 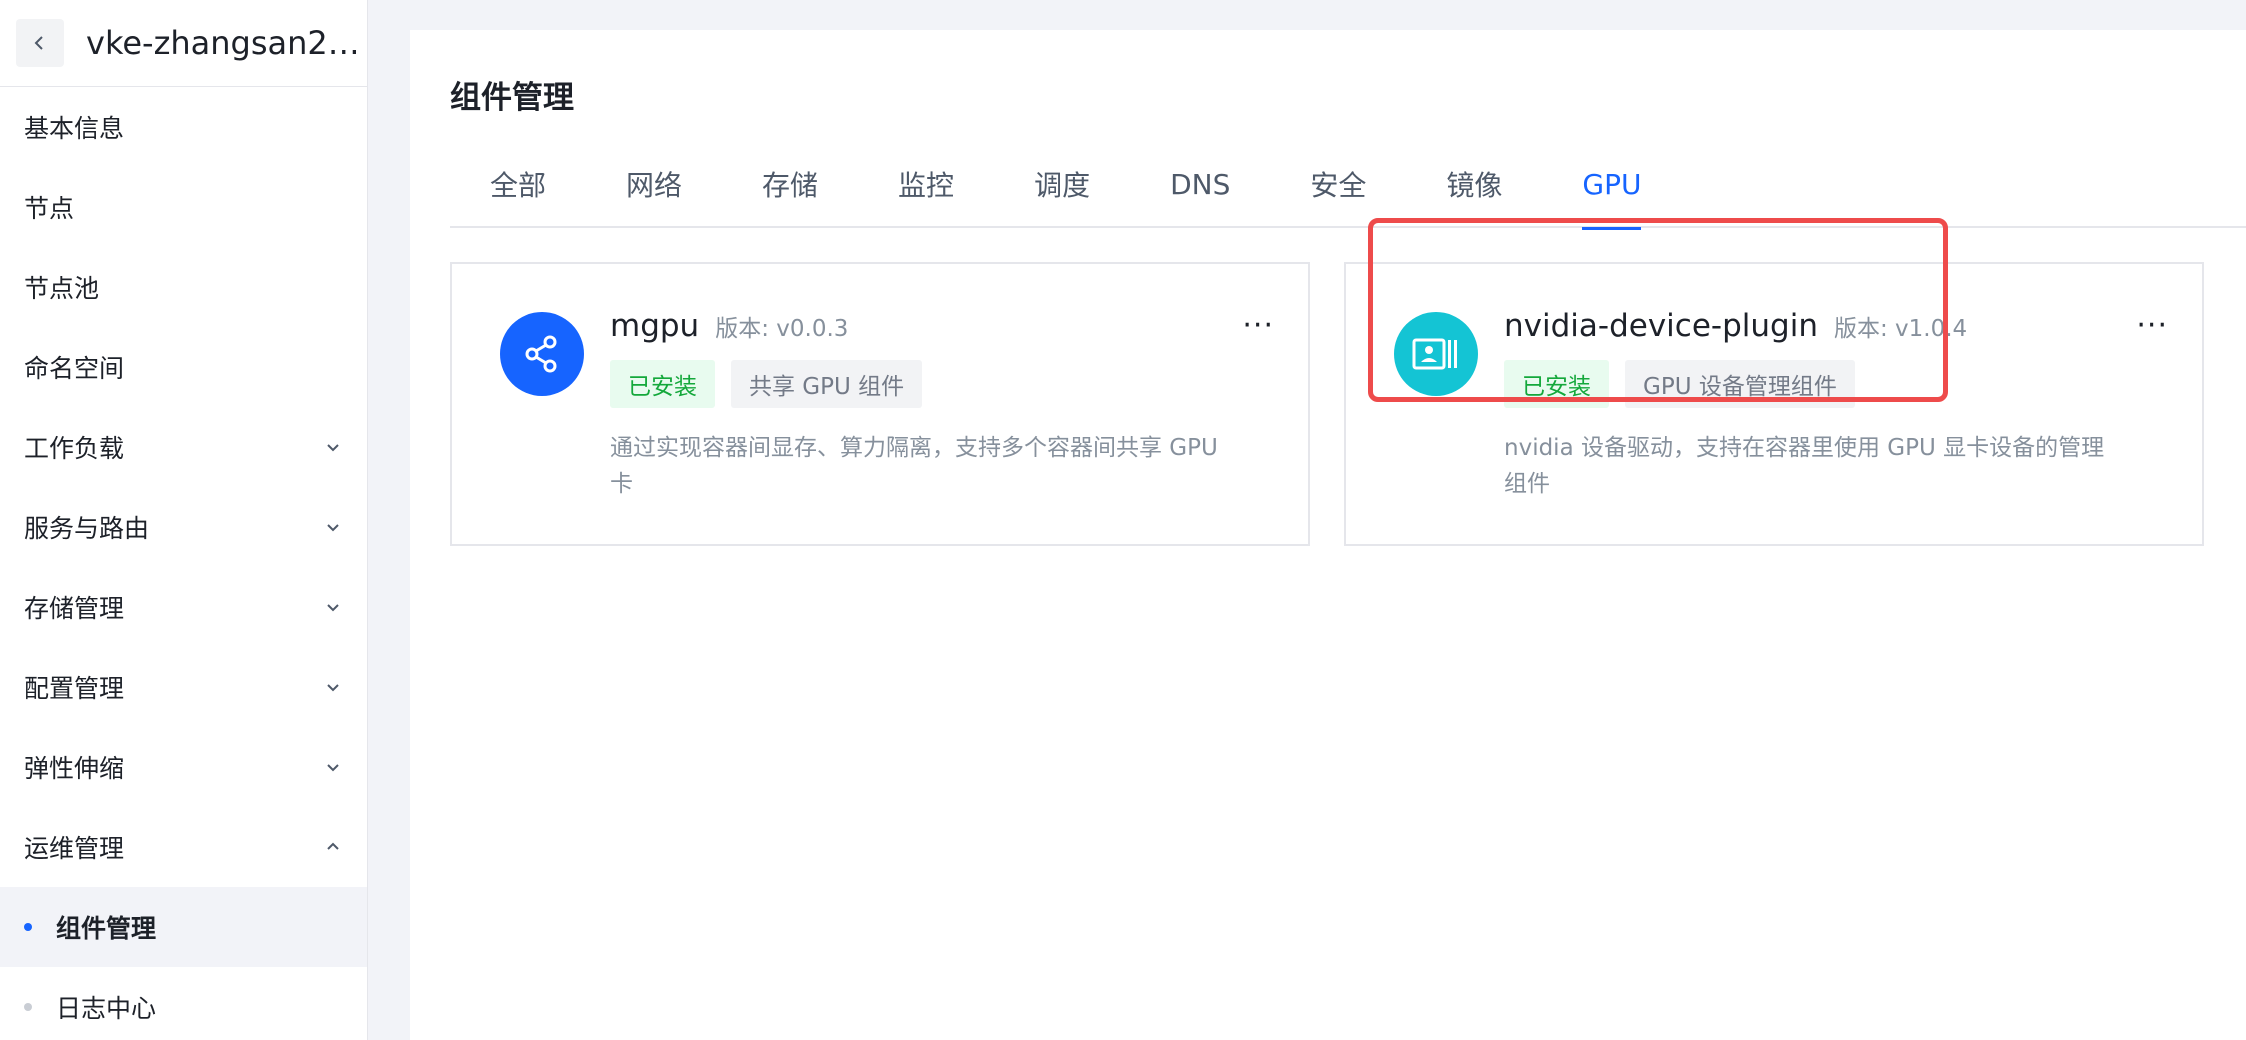 I want to click on addon-name: mgpu, so click(x=655, y=326).